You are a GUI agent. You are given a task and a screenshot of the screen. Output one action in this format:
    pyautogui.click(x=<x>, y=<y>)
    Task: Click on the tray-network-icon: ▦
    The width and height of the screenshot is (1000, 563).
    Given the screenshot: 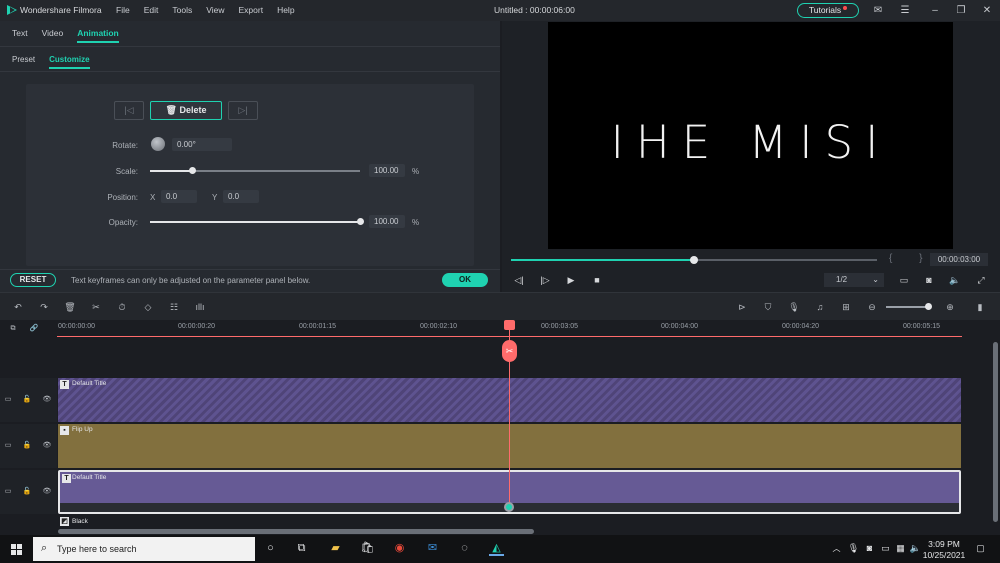 What is the action you would take?
    pyautogui.click(x=900, y=548)
    